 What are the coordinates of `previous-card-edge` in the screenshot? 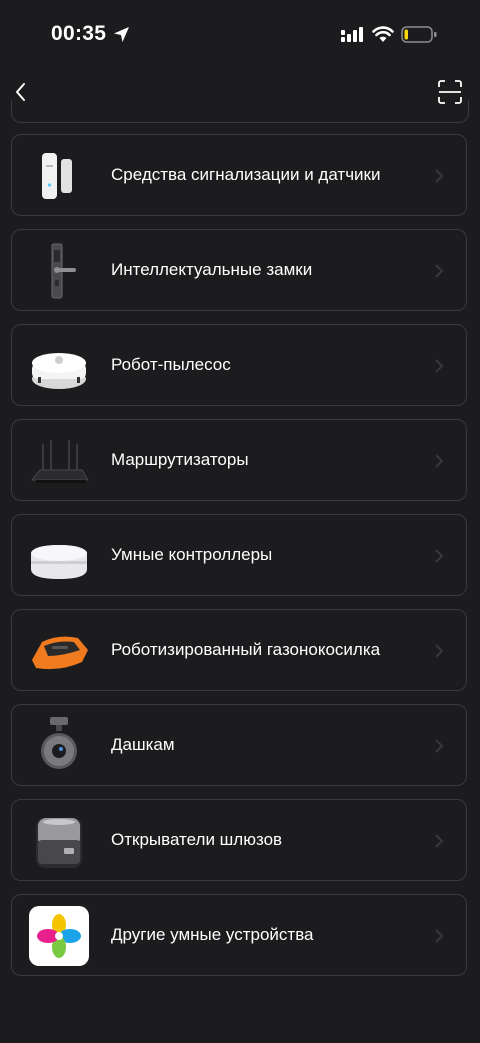 It's located at (240, 111).